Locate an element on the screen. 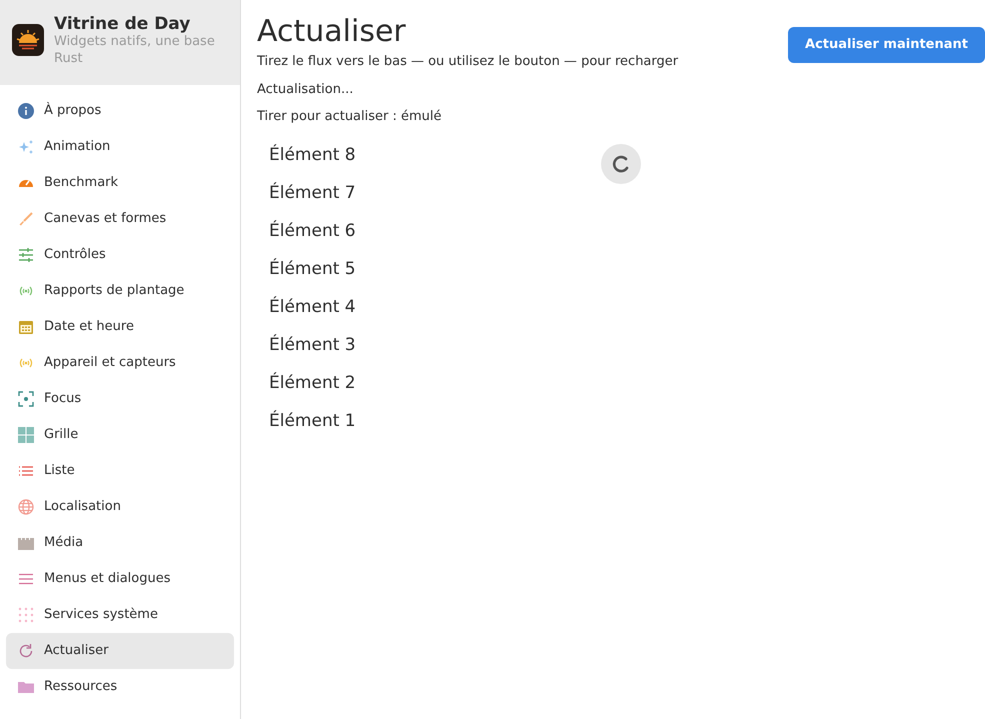 Image resolution: width=985 pixels, height=719 pixels. list-item: Élément 6 is located at coordinates (312, 230).